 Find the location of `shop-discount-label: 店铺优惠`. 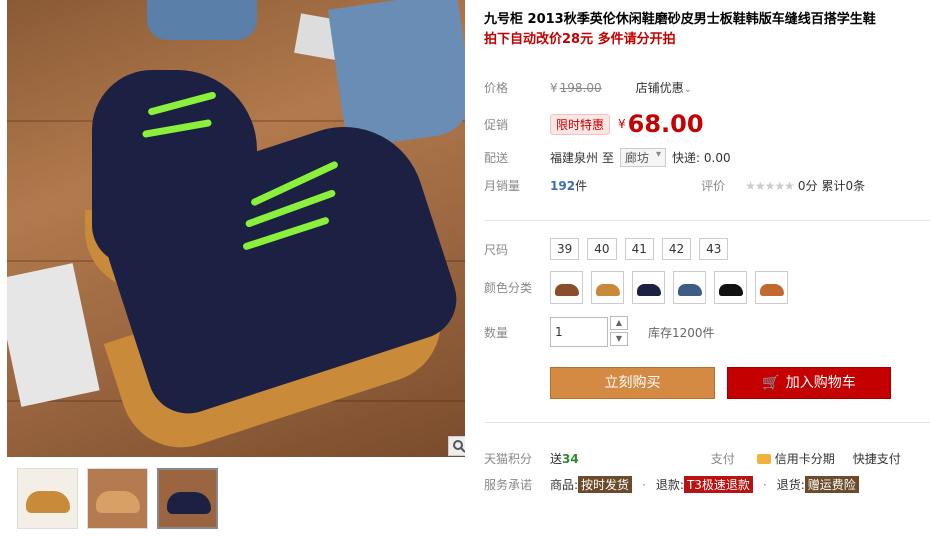

shop-discount-label: 店铺优惠 is located at coordinates (659, 88).